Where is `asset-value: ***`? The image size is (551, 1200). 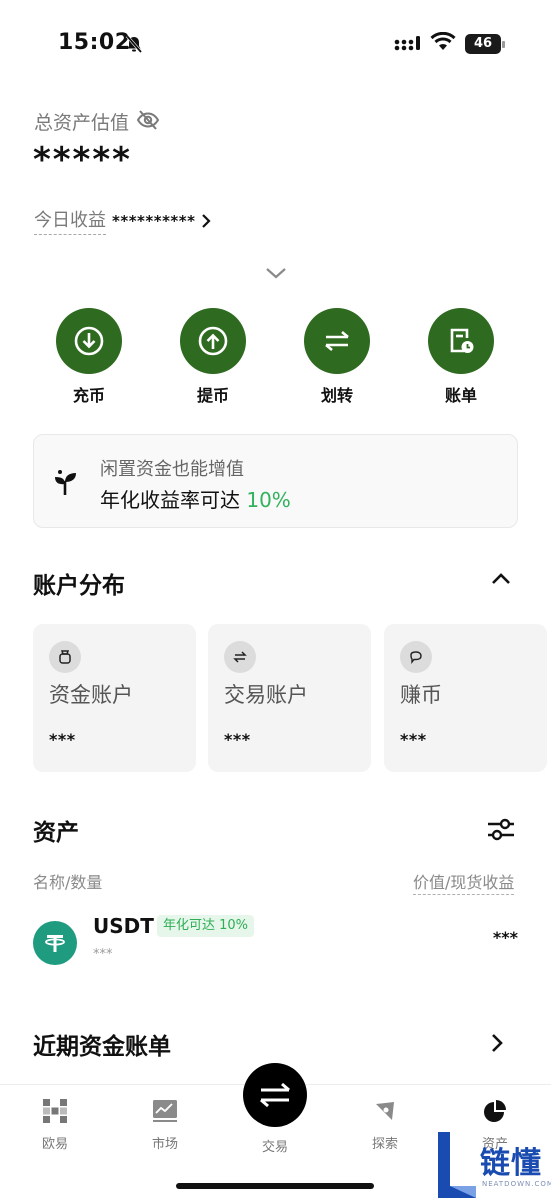 asset-value: *** is located at coordinates (505, 937).